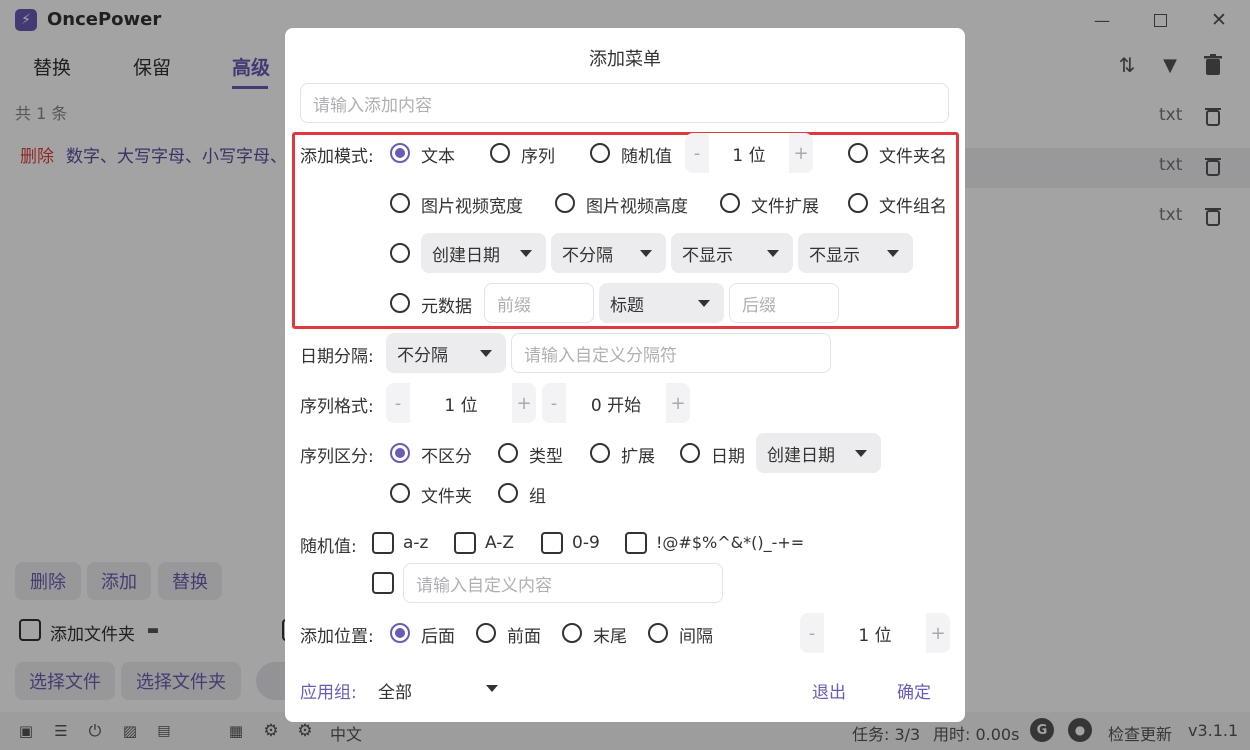 The image size is (1250, 750). I want to click on mode-image-width-label: 图片视频宽度, so click(472, 207).